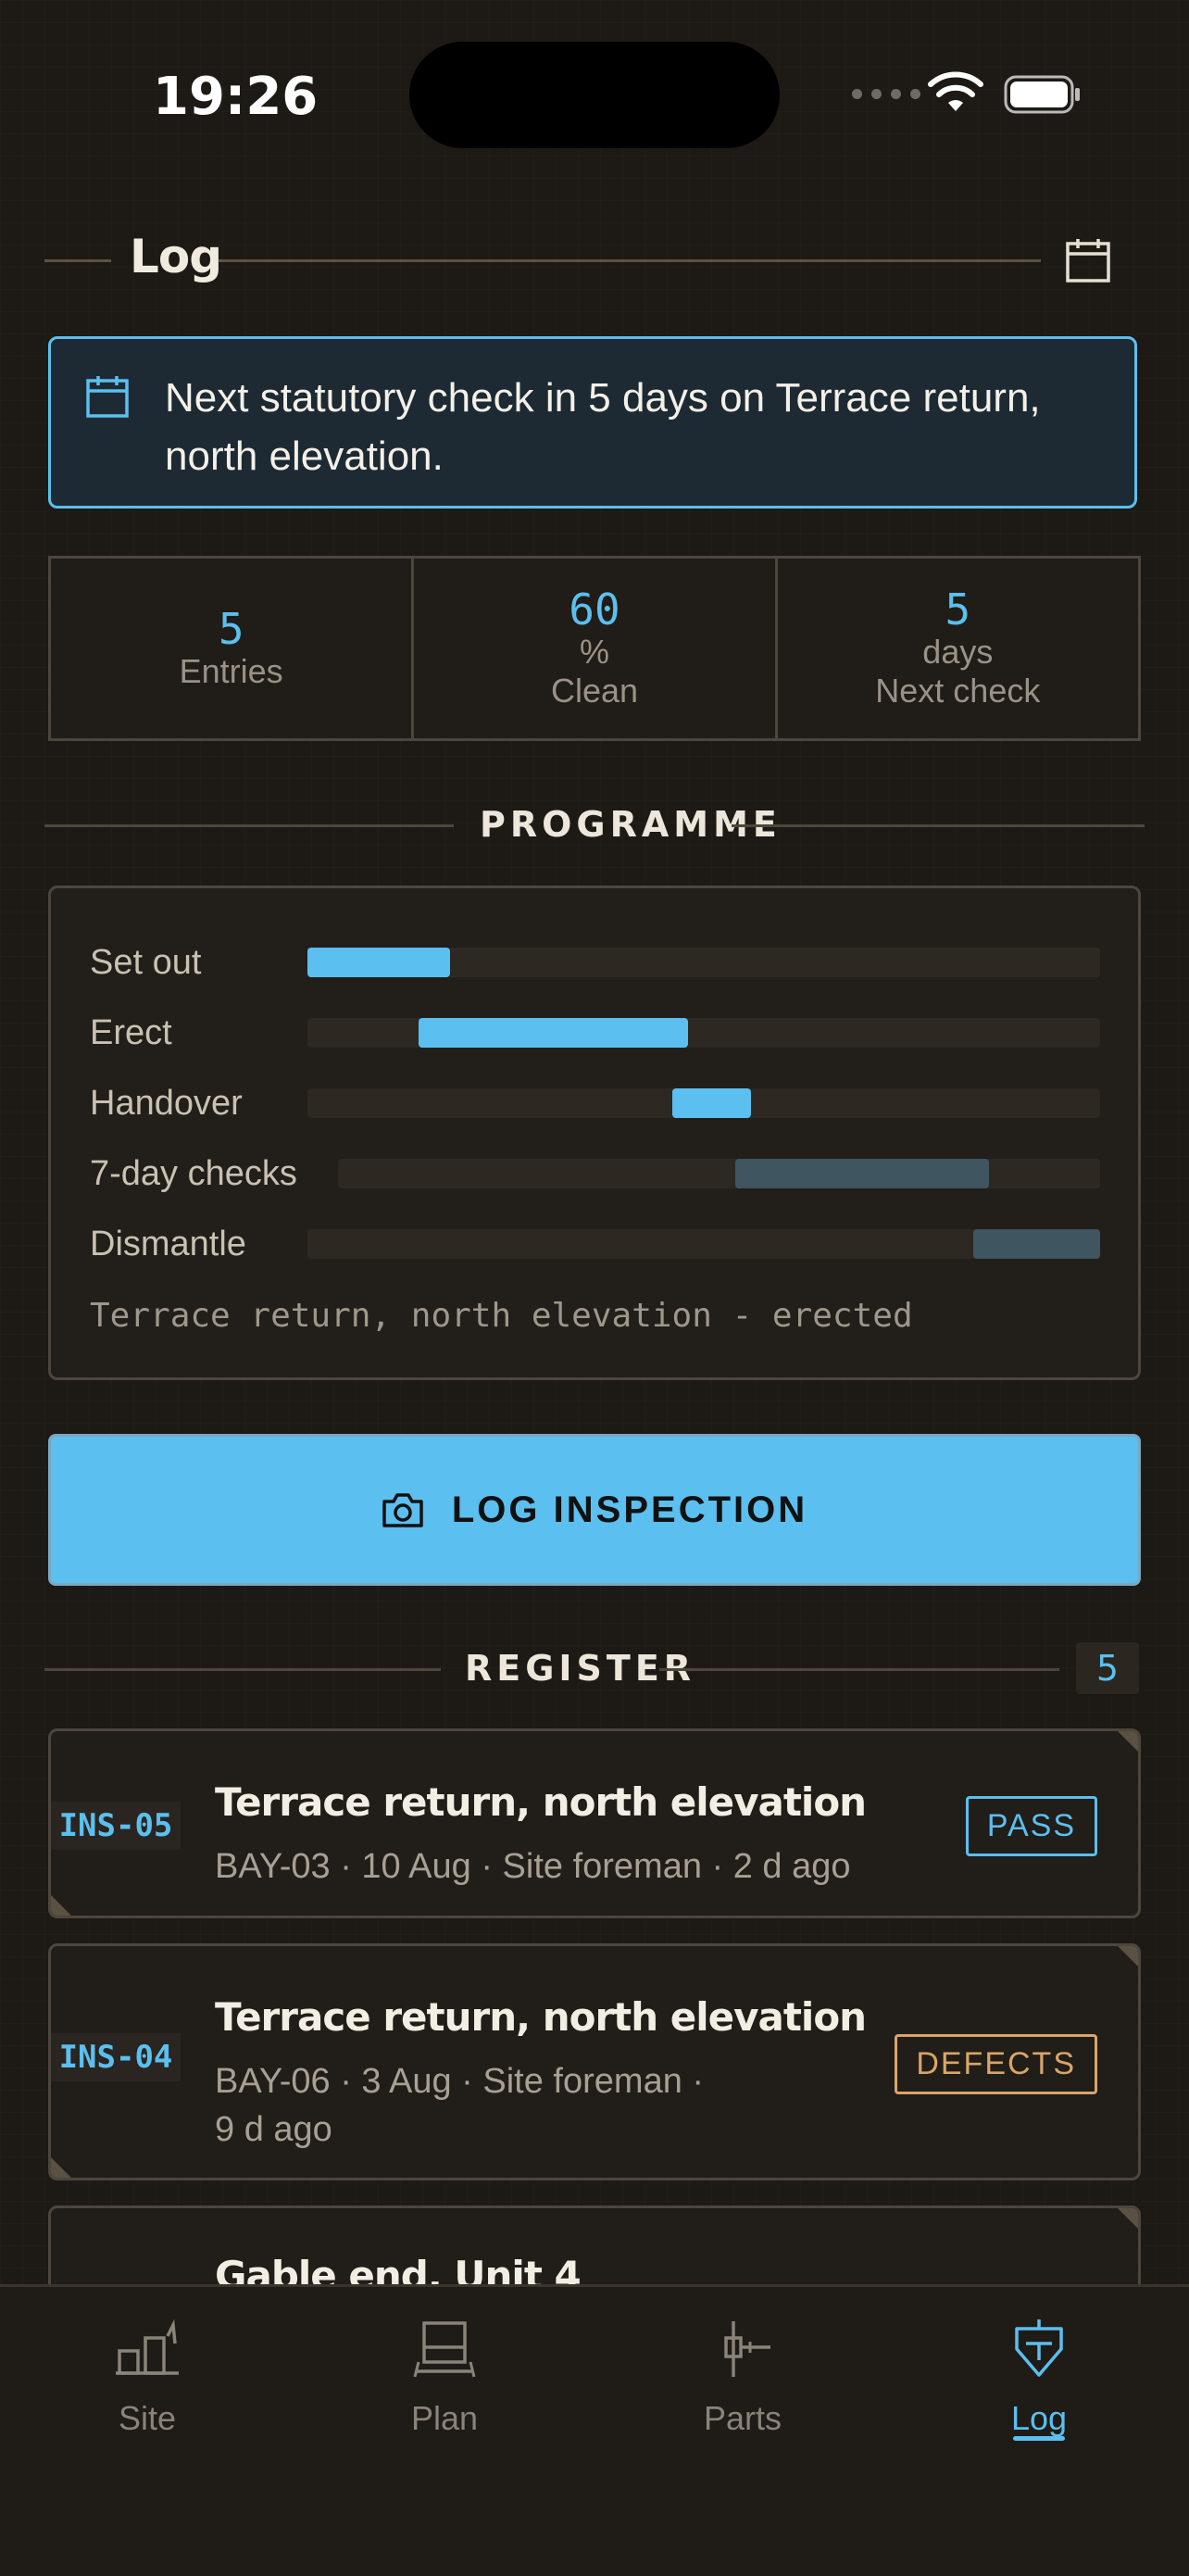  What do you see at coordinates (107, 397) in the screenshot?
I see `calendar-alert-icon` at bounding box center [107, 397].